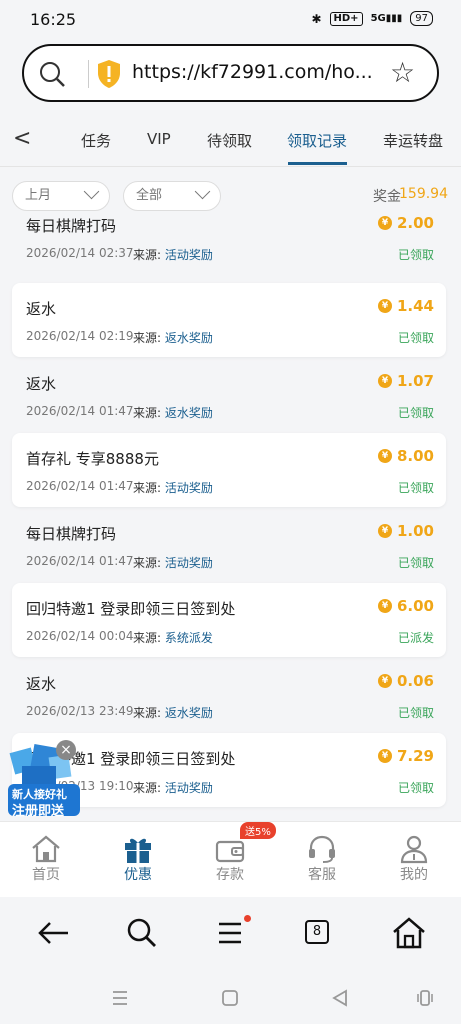 The image size is (461, 1024). I want to click on type-filter: 全部, so click(172, 196).